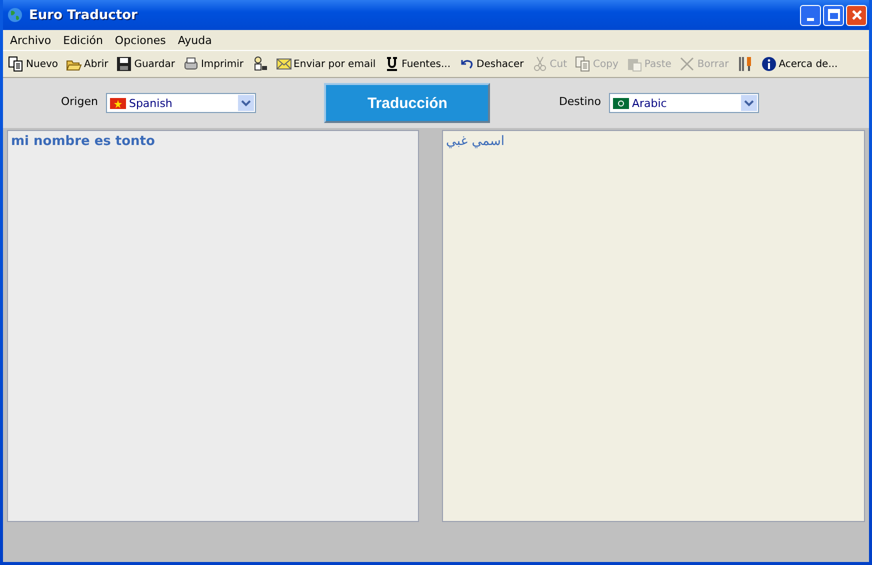  I want to click on toolbar-button: Enviar por email, so click(326, 64).